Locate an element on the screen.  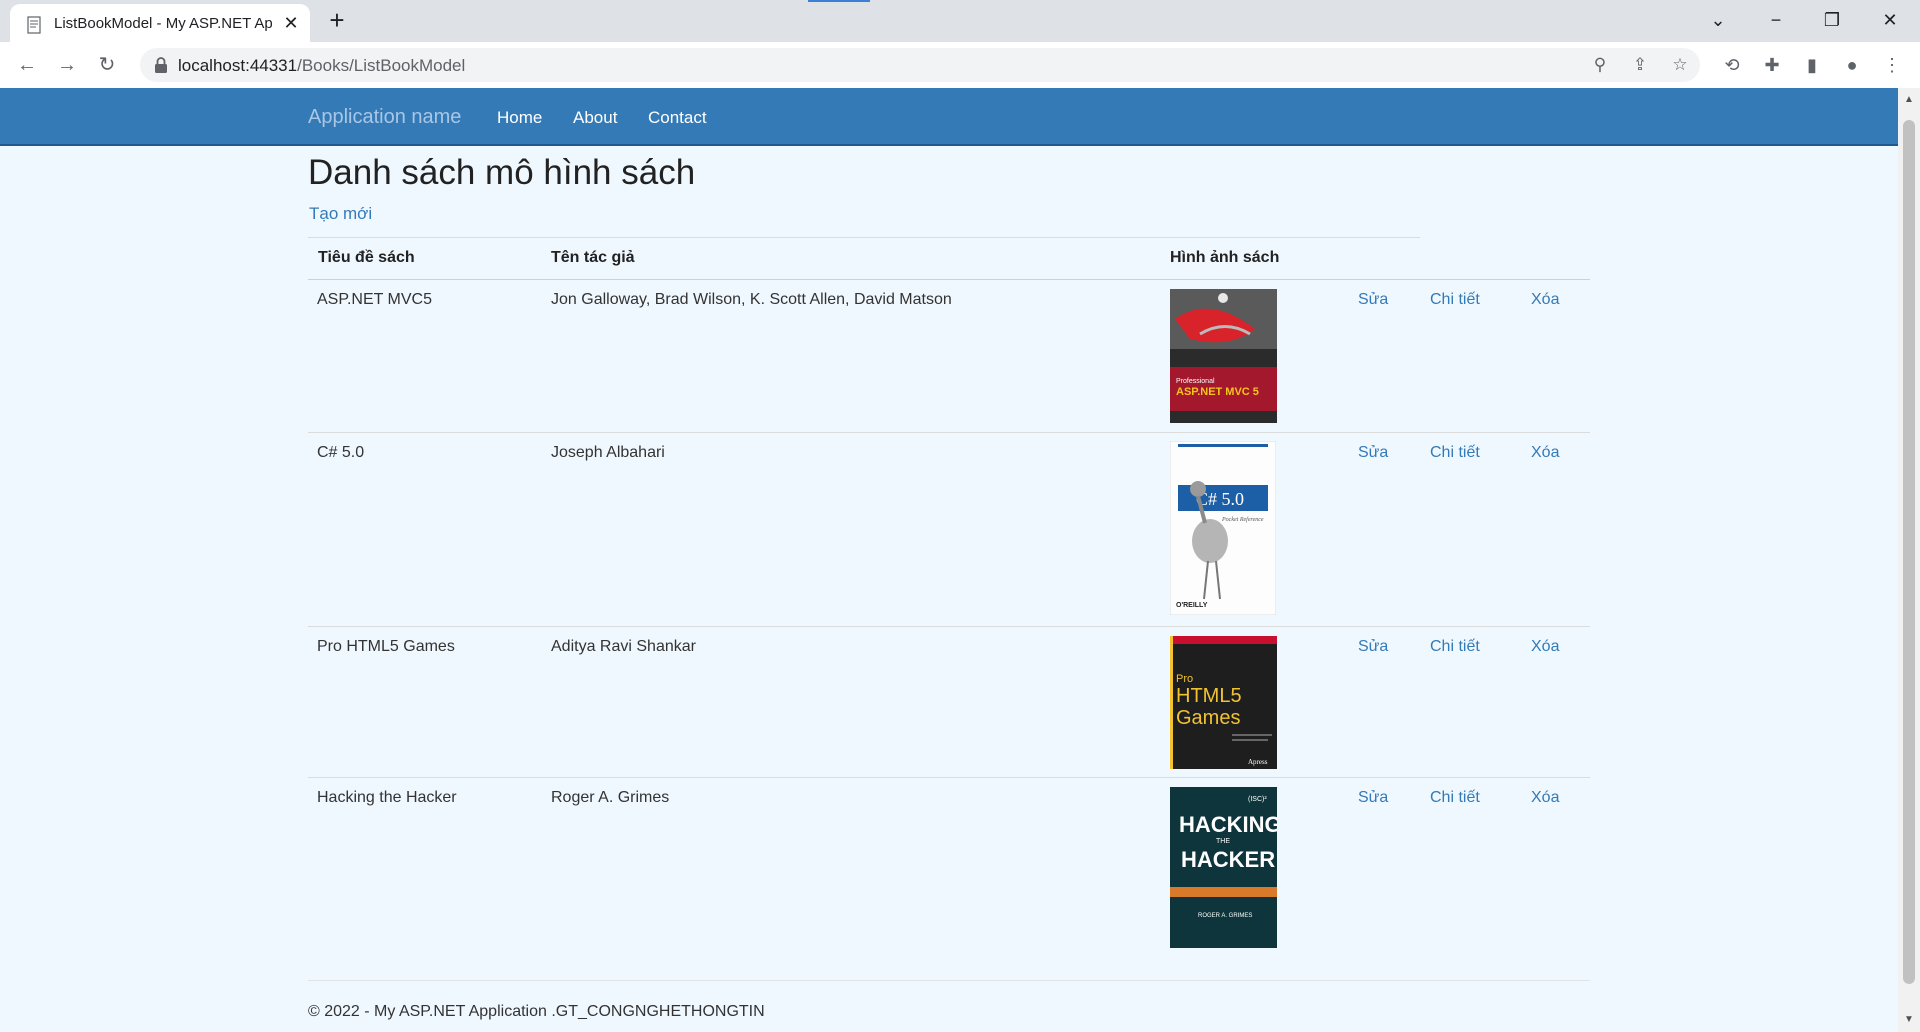
extension-sync-icon: ⟲ is located at coordinates (1732, 65).